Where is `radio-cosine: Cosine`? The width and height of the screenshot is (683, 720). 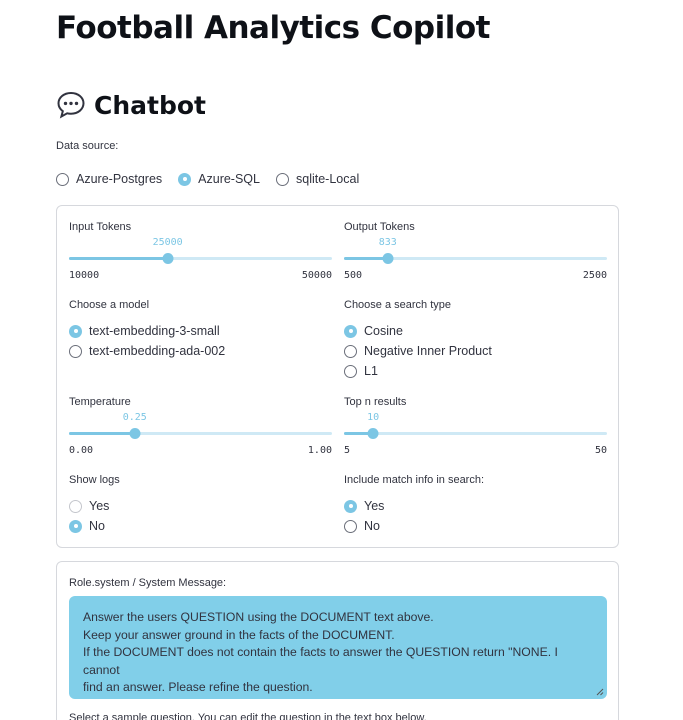
radio-cosine: Cosine is located at coordinates (418, 331).